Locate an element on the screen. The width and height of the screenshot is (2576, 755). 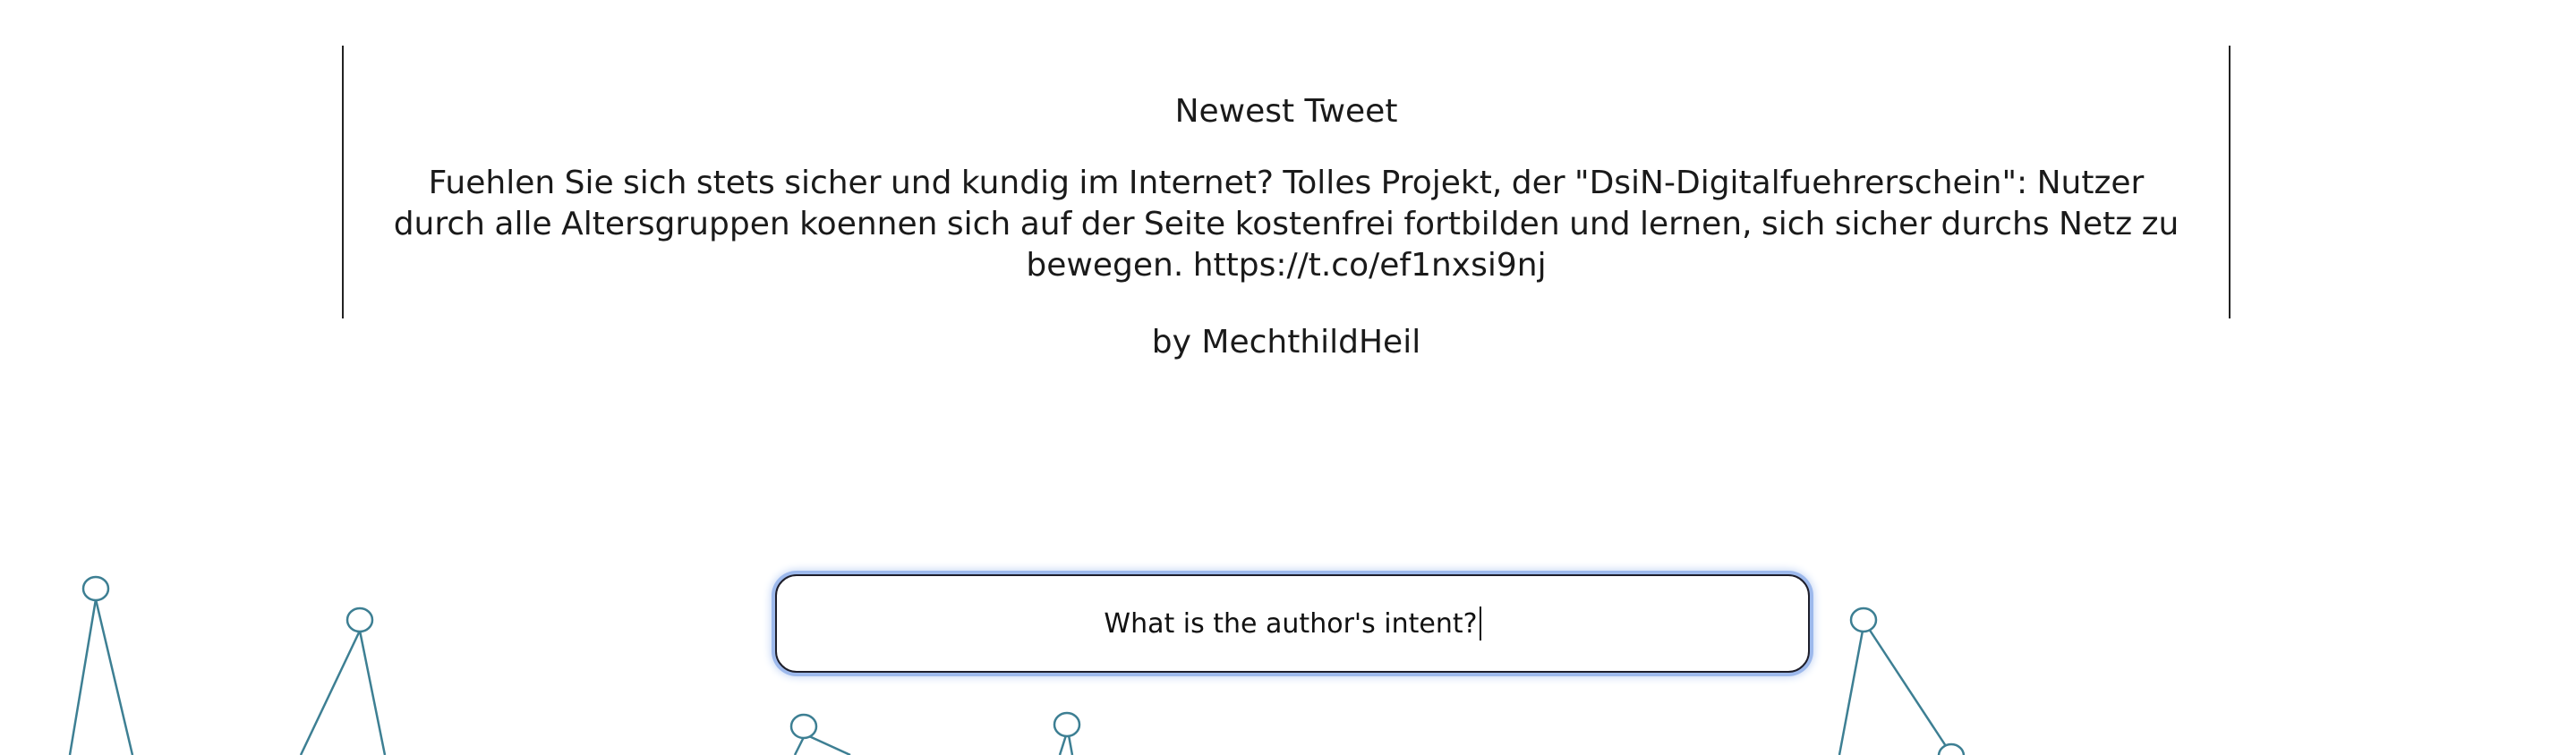
tweet-heading: Newest Tweet is located at coordinates (1286, 111).